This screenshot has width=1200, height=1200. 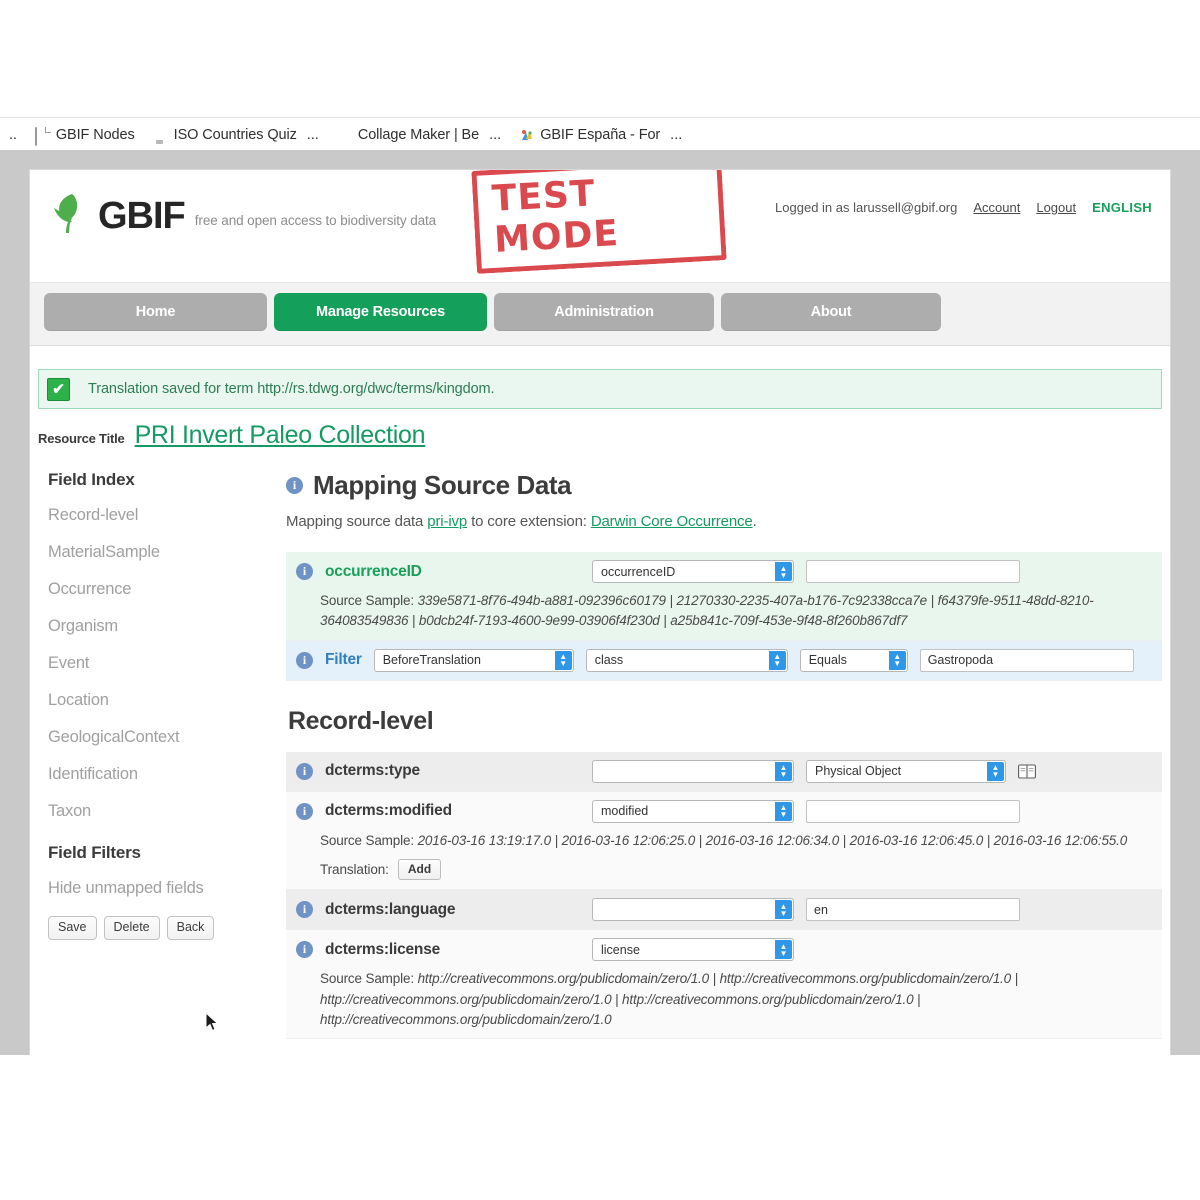 I want to click on nav-tab-about: About, so click(x=831, y=312).